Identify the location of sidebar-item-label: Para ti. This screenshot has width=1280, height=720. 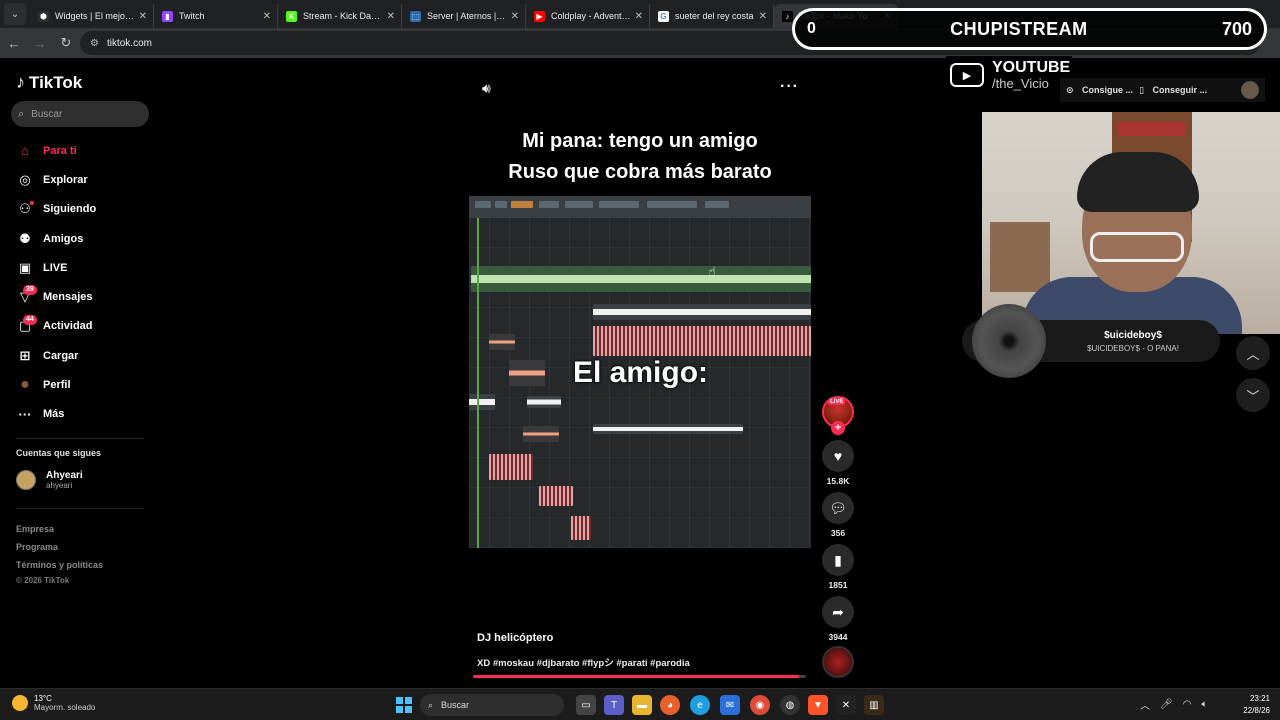
(60, 150).